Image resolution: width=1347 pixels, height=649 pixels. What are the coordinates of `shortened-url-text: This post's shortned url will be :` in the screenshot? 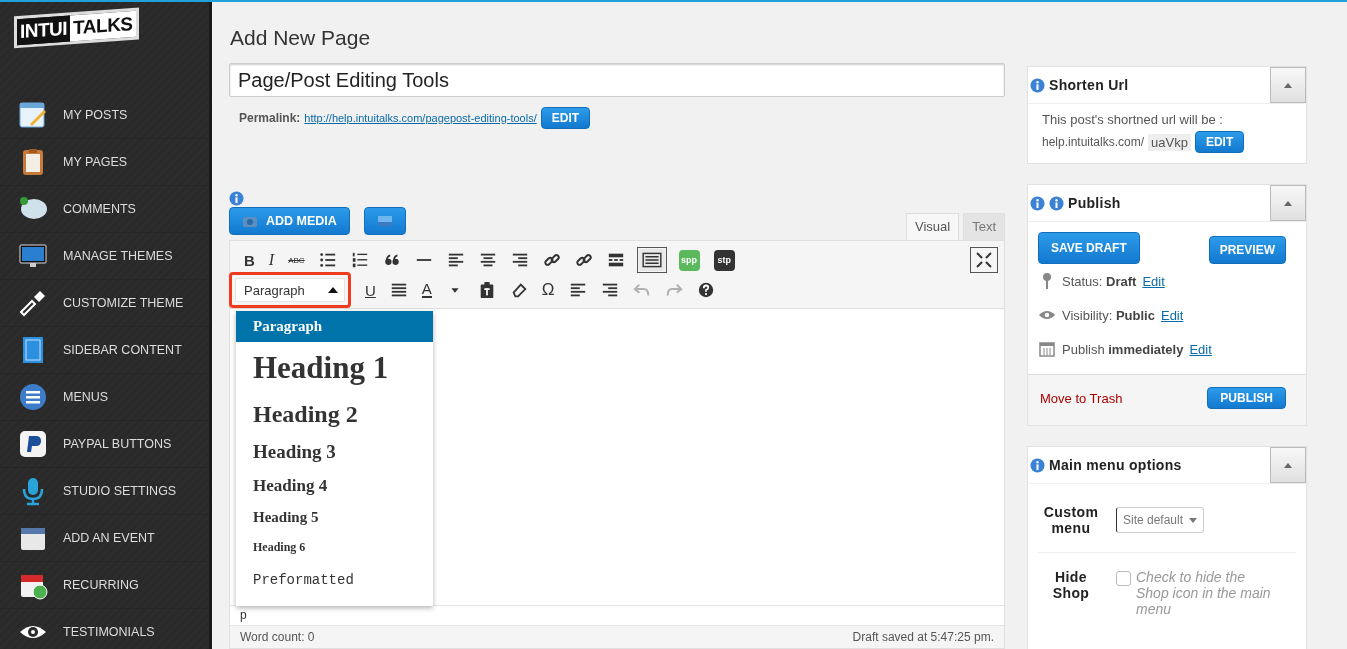 It's located at (1133, 119).